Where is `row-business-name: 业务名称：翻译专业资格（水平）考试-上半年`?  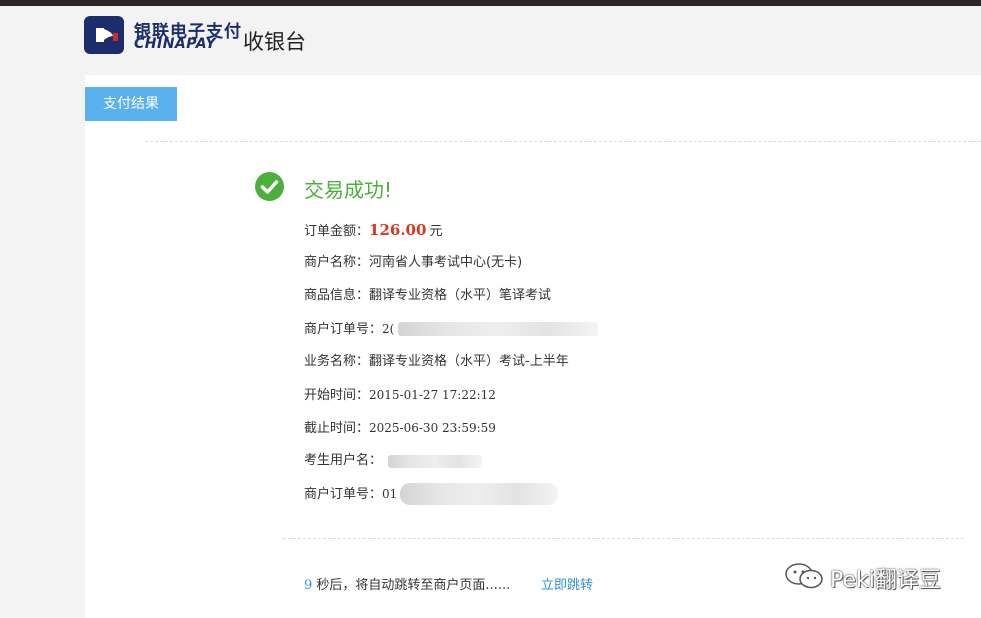
row-business-name: 业务名称：翻译专业资格（水平）考试-上半年 is located at coordinates (436, 362).